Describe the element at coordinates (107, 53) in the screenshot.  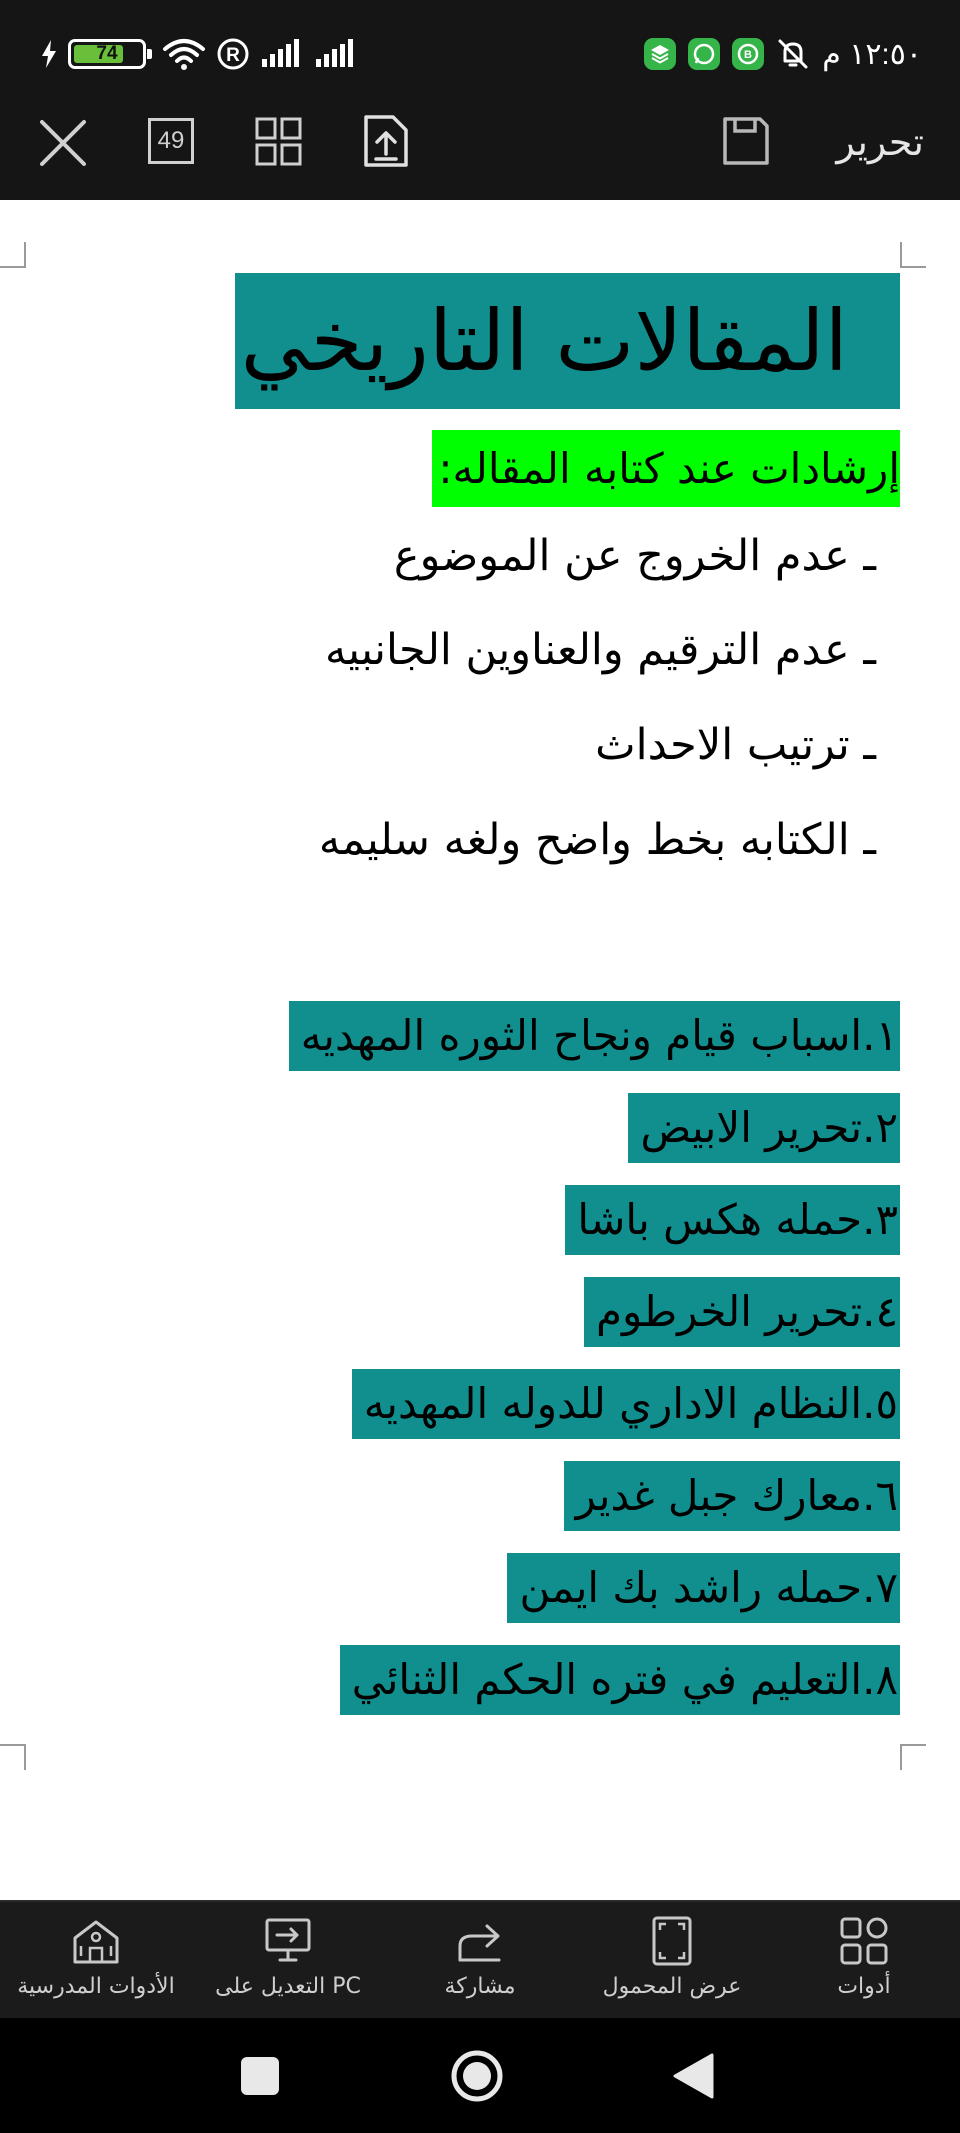
I see `battery-level: 74` at that location.